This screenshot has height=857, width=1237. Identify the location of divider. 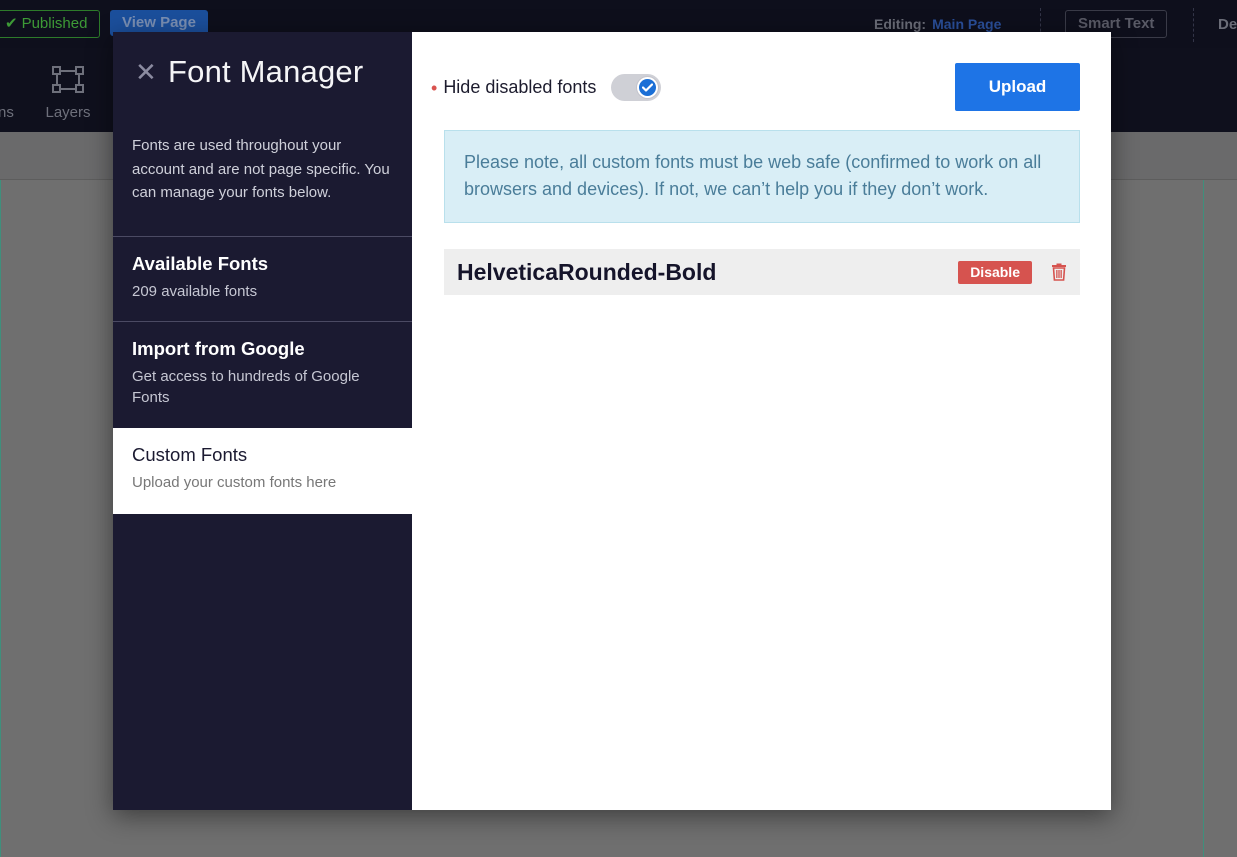
(1193, 25).